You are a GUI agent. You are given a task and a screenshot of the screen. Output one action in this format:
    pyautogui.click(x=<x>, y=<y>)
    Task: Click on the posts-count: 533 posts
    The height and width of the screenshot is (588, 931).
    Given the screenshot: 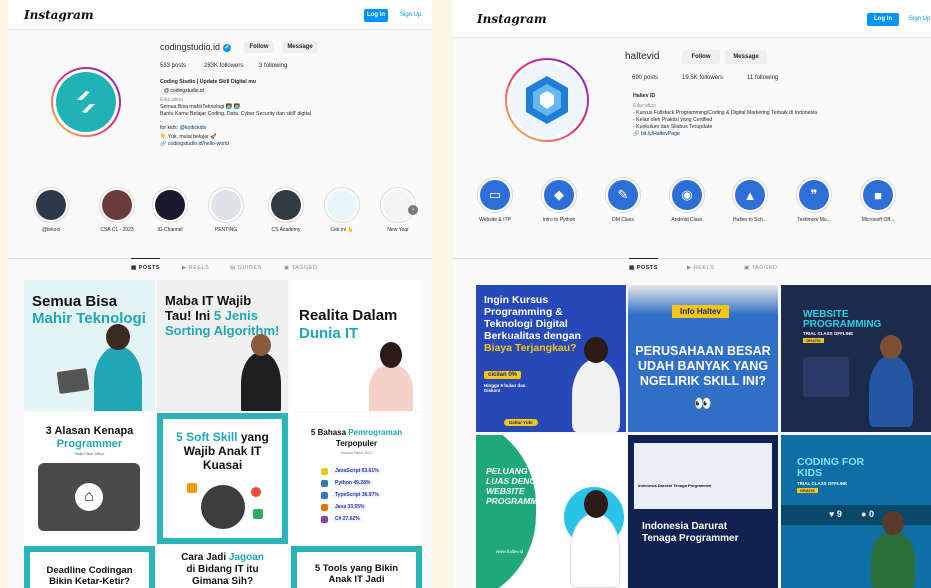 What is the action you would take?
    pyautogui.click(x=173, y=66)
    